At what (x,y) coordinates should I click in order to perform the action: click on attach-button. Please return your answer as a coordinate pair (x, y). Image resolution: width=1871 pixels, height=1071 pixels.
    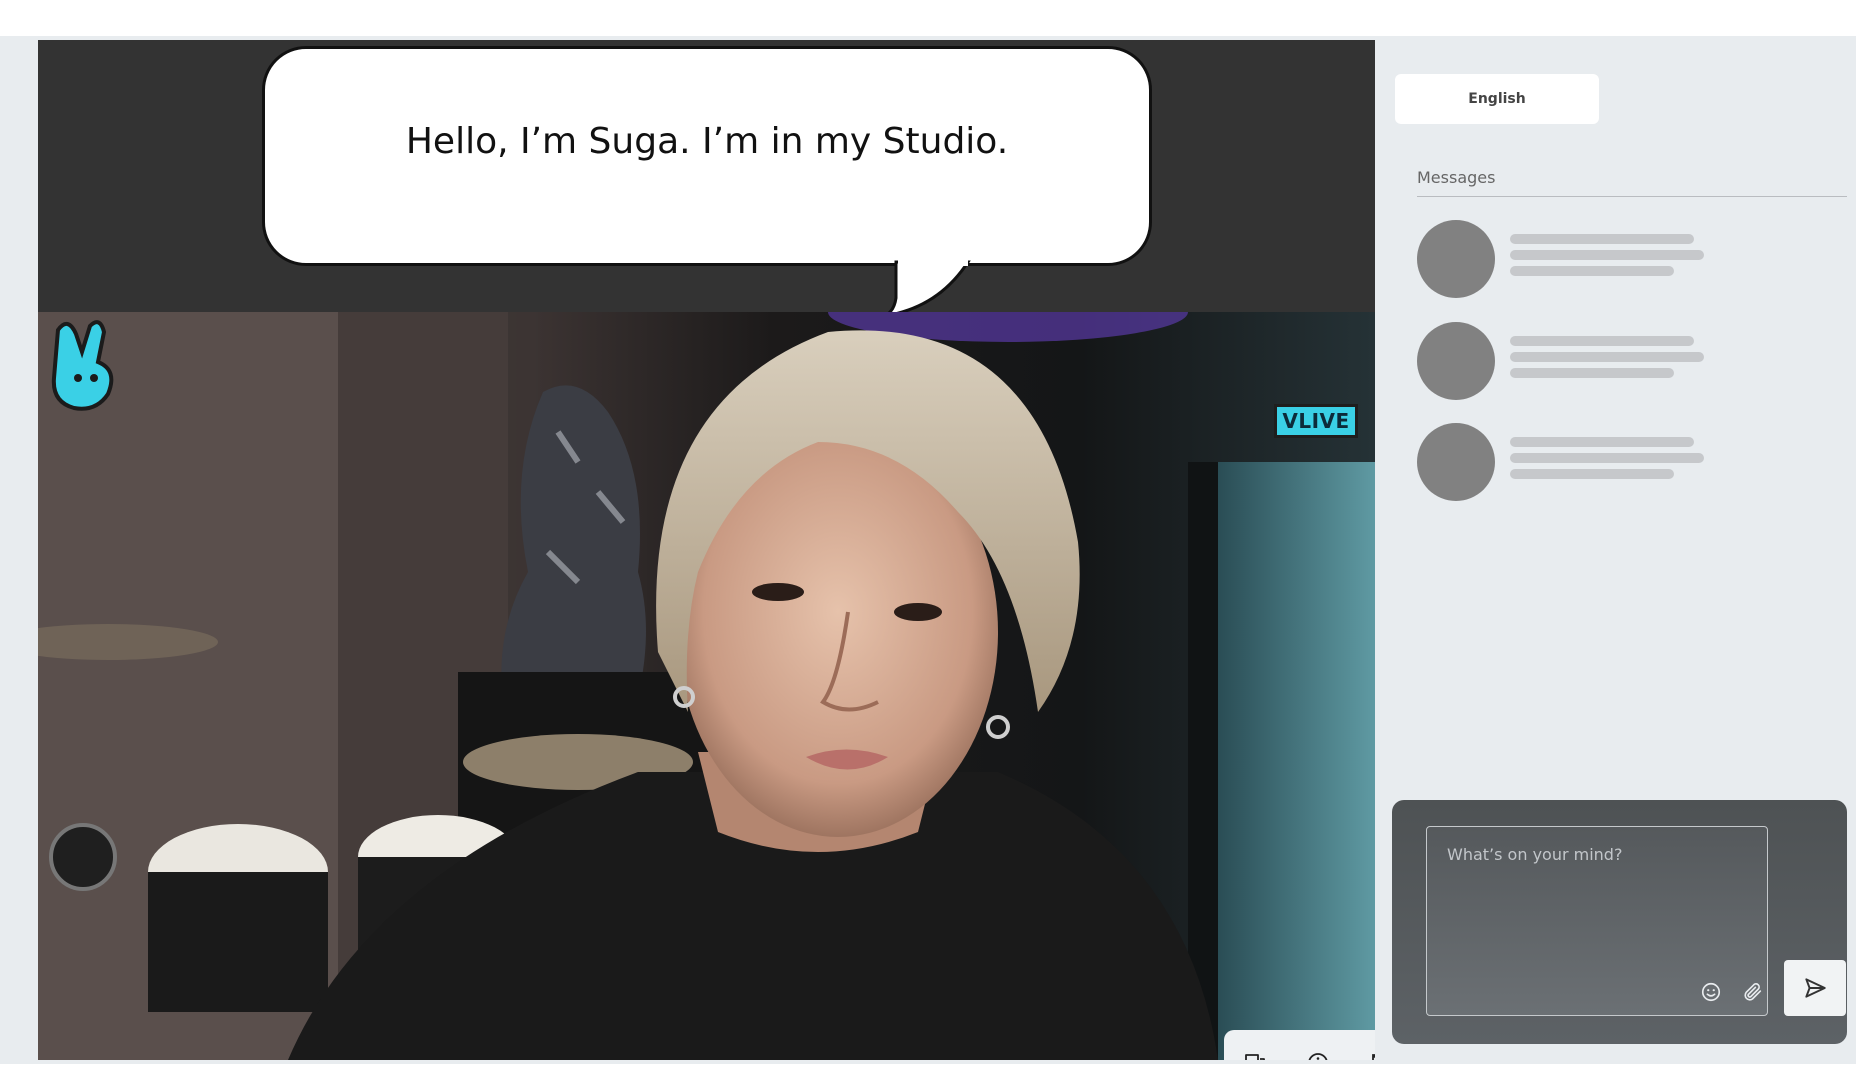
    Looking at the image, I should click on (1753, 992).